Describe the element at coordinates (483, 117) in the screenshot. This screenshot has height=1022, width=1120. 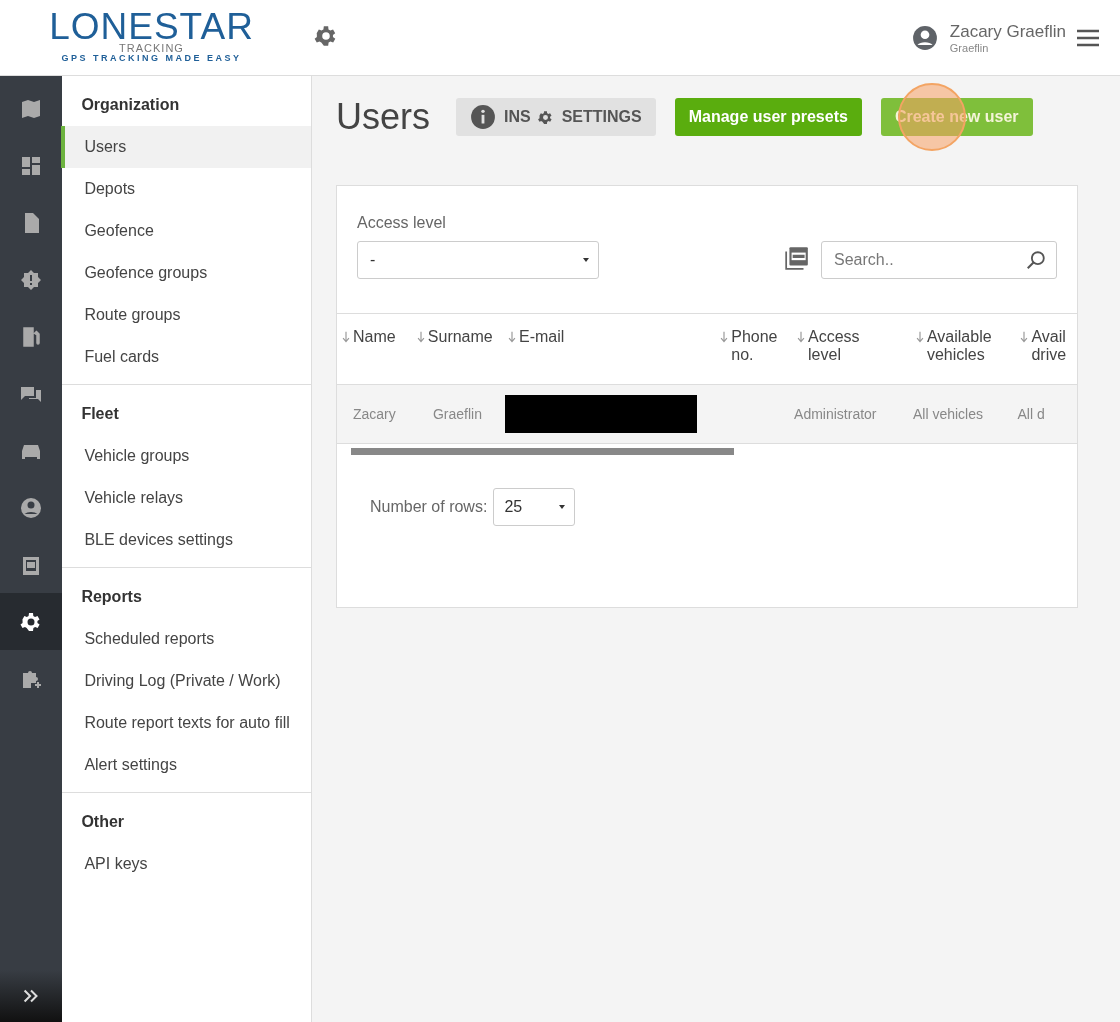
I see `info-icon` at that location.